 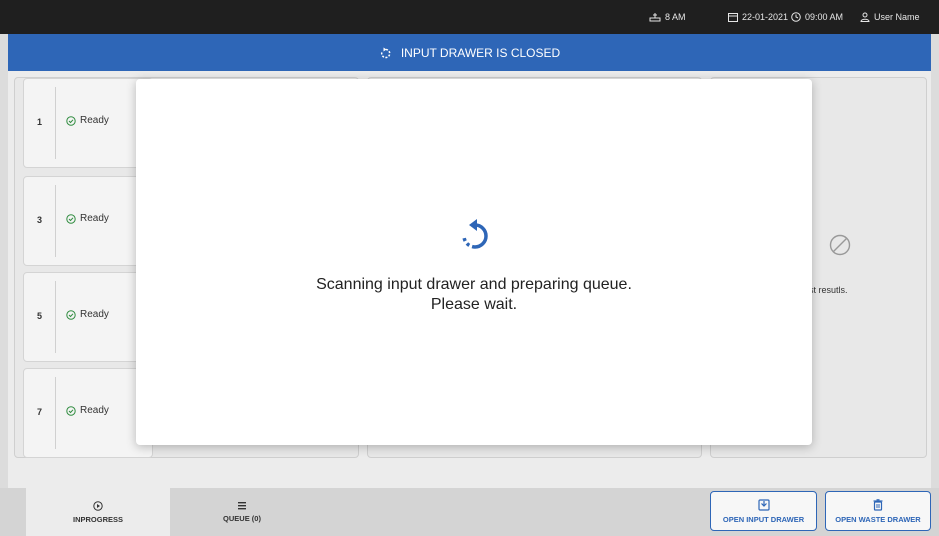 I want to click on slot-number: 1, so click(x=40, y=122).